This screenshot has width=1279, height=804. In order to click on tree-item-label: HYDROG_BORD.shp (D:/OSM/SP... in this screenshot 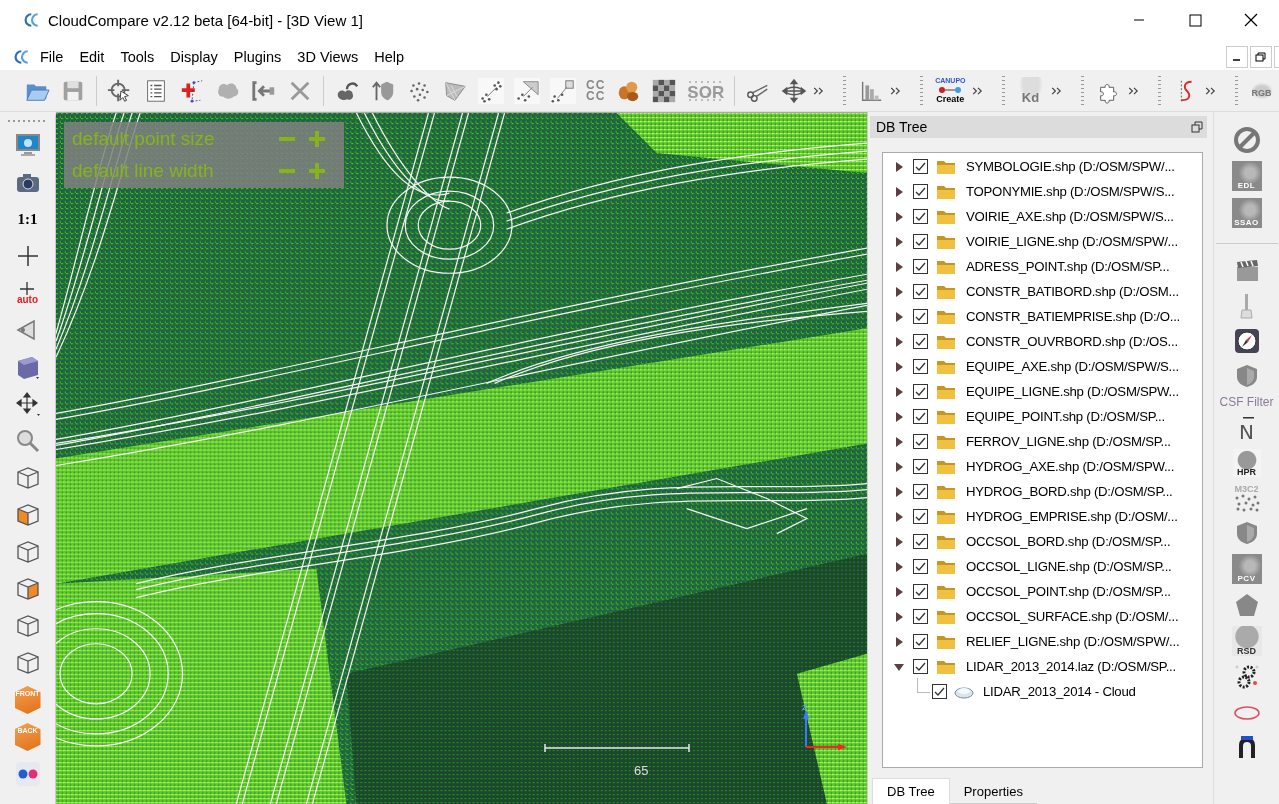, I will do `click(1069, 491)`.